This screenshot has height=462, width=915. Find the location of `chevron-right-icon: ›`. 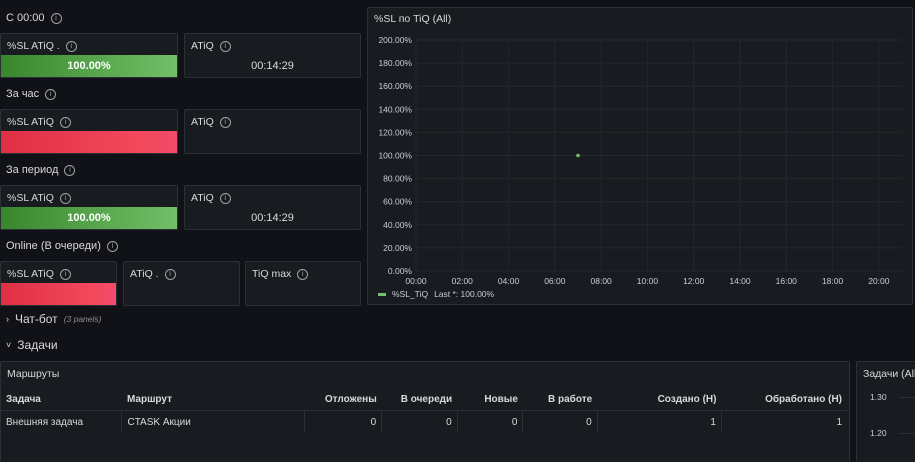

chevron-right-icon: › is located at coordinates (7, 319).